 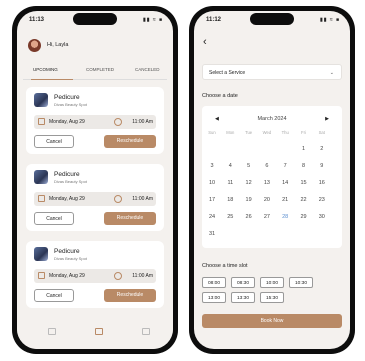 I want to click on calendar-day: 7, so click(x=285, y=166).